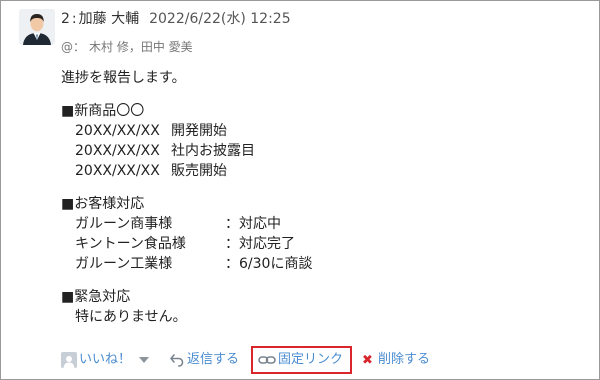  Describe the element at coordinates (96, 297) in the screenshot. I see `section-heading: ■緊急対応` at that location.